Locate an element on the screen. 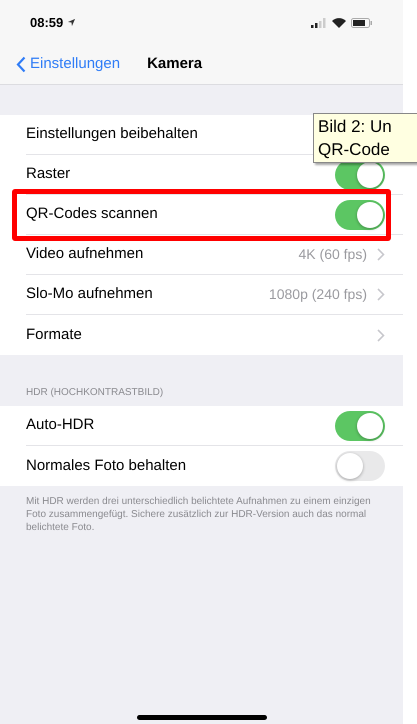  row-link: 1080p (240 fps) is located at coordinates (326, 294).